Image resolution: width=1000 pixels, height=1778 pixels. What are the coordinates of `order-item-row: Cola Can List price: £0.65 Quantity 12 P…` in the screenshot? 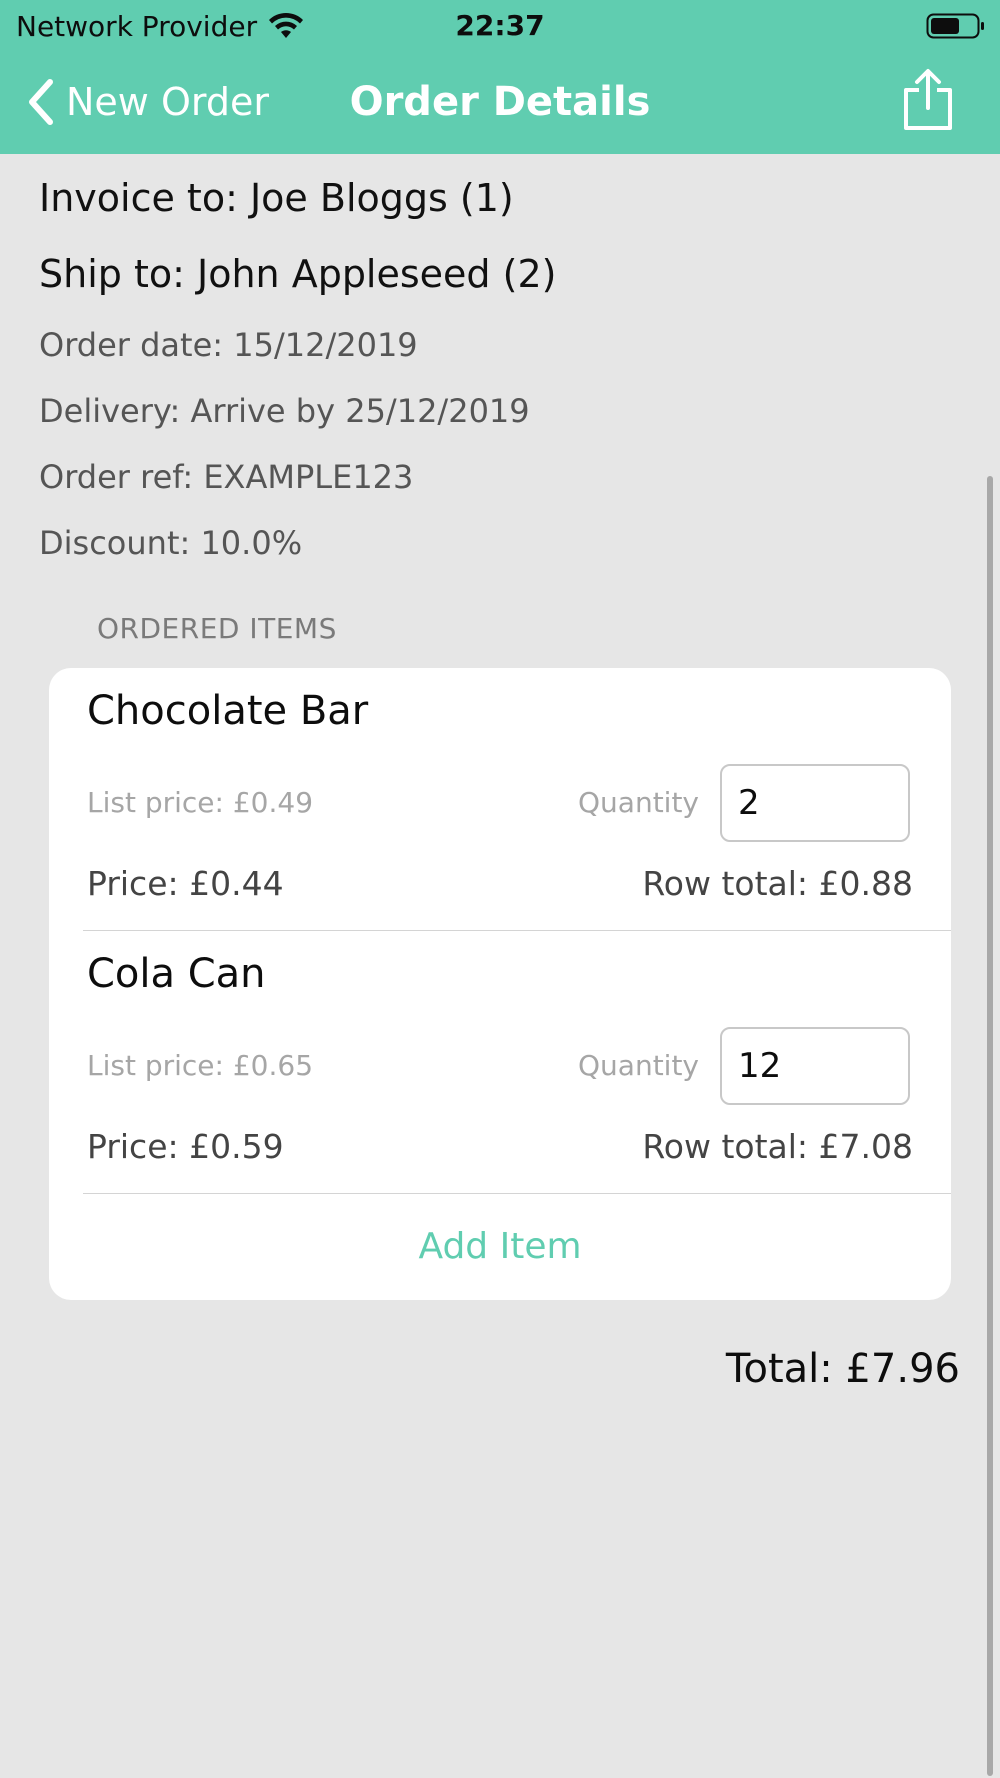 It's located at (500, 1062).